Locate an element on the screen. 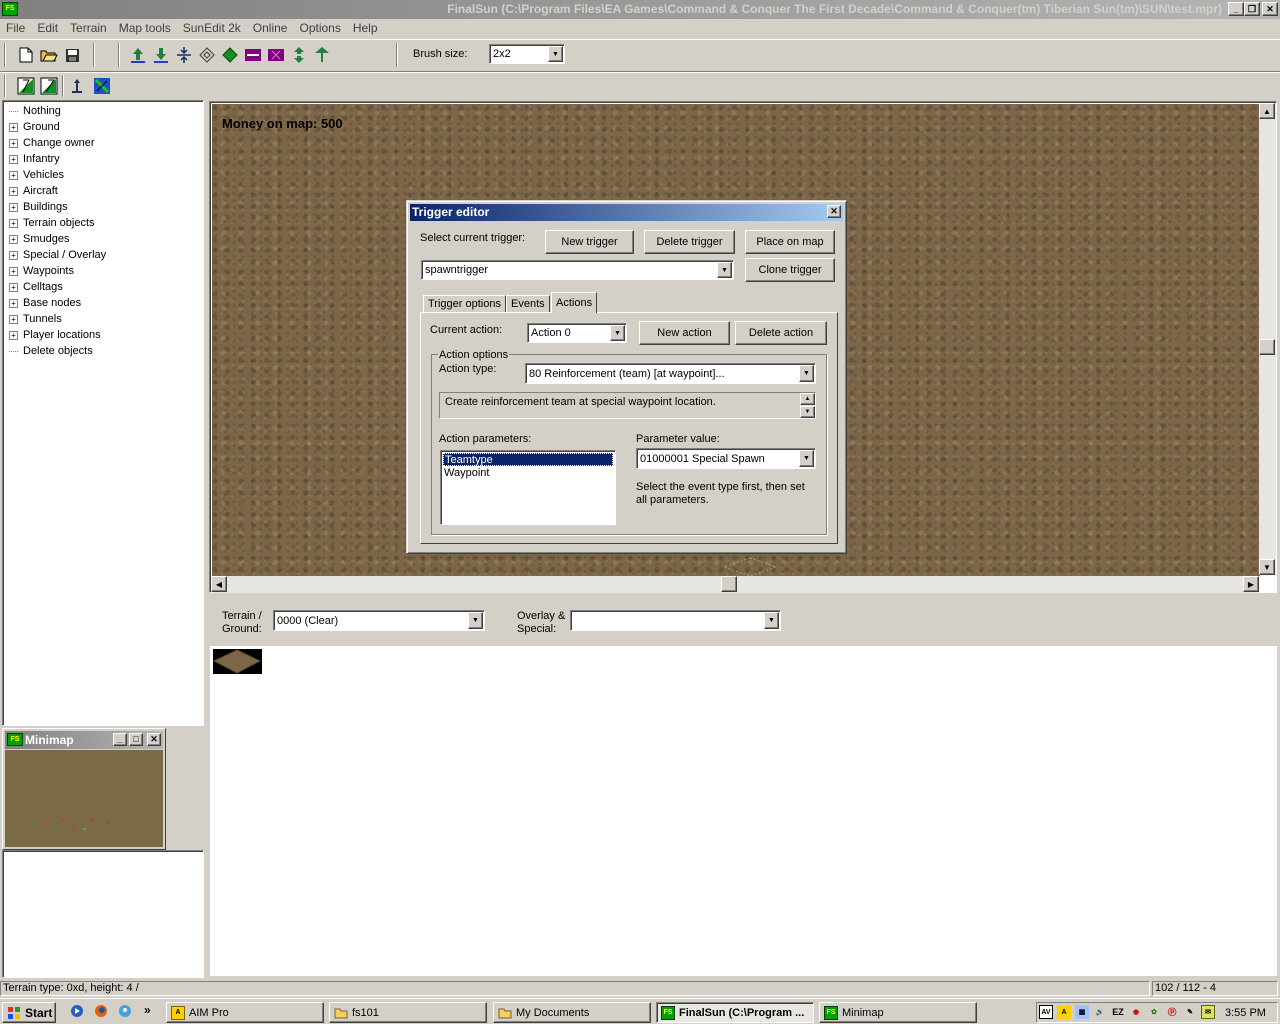 The image size is (1280, 1024). tree-item-tunnels: + Tunnels is located at coordinates (35, 319).